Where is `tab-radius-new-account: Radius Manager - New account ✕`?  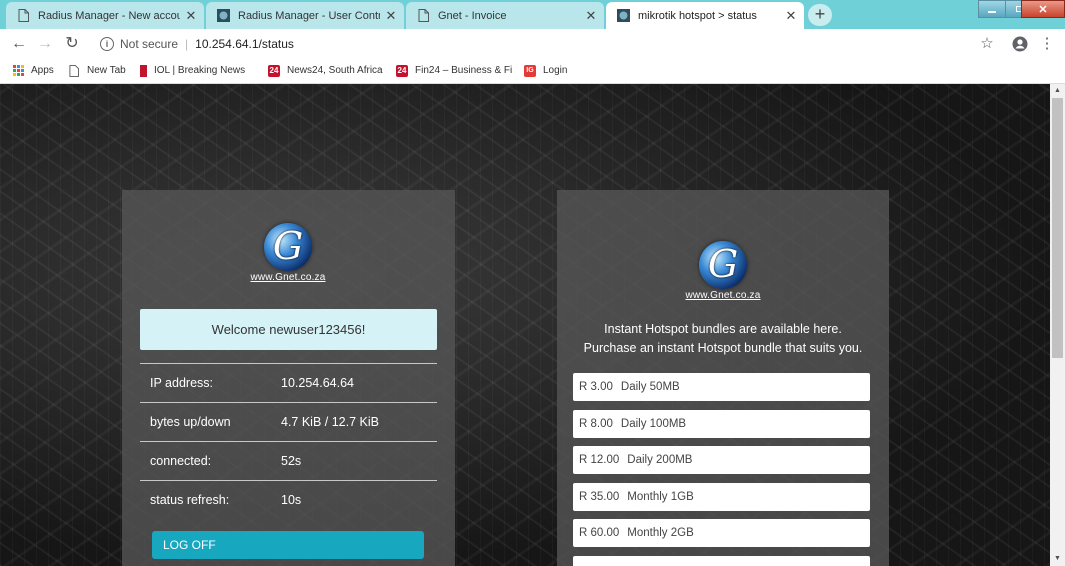
tab-radius-new-account: Radius Manager - New account ✕ is located at coordinates (105, 15).